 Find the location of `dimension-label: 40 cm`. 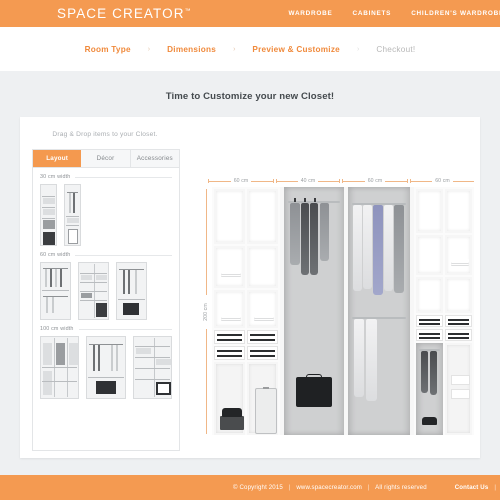

dimension-label: 40 cm is located at coordinates (308, 181).